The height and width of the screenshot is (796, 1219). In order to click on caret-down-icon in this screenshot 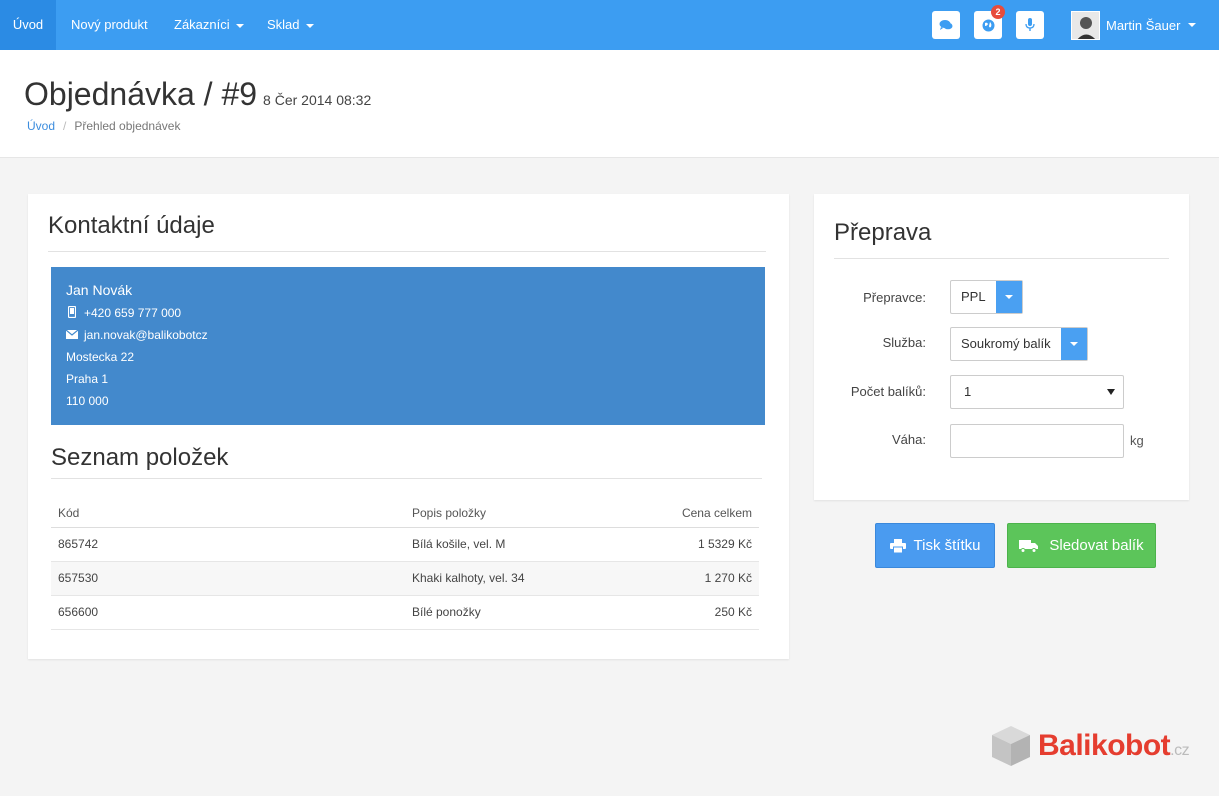, I will do `click(1111, 392)`.